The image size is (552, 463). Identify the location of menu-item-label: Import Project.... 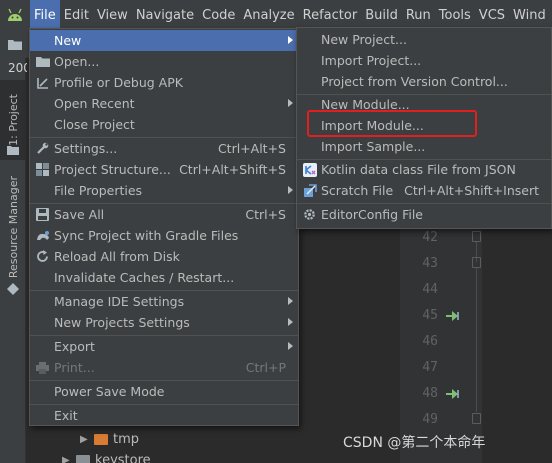
(371, 60).